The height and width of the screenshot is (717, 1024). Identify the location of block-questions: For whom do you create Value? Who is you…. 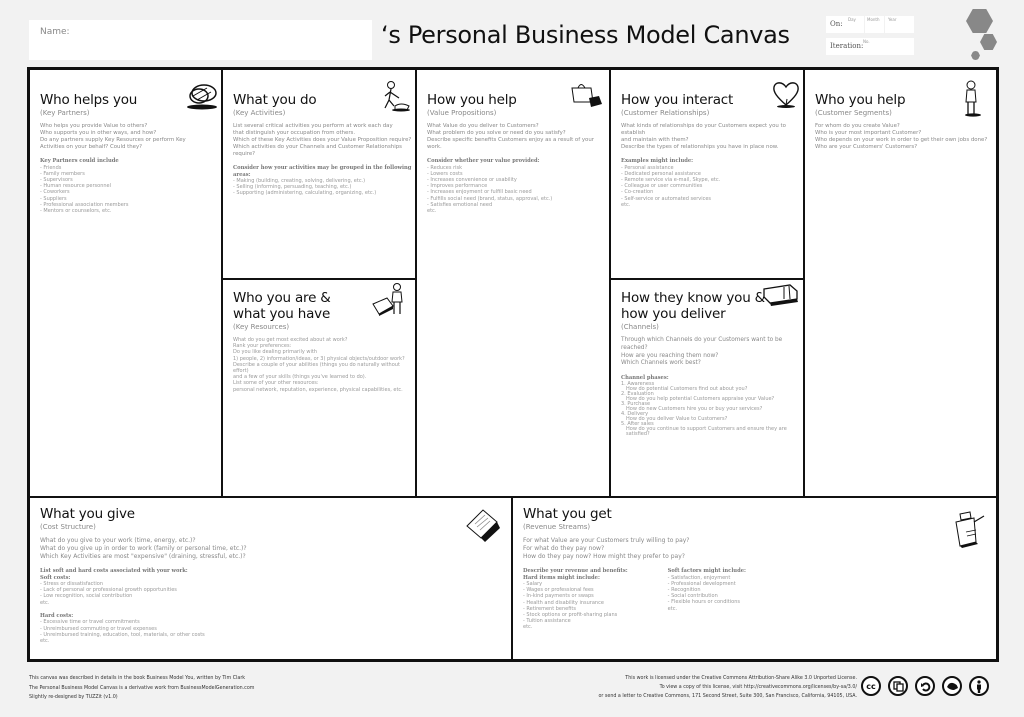
(901, 136).